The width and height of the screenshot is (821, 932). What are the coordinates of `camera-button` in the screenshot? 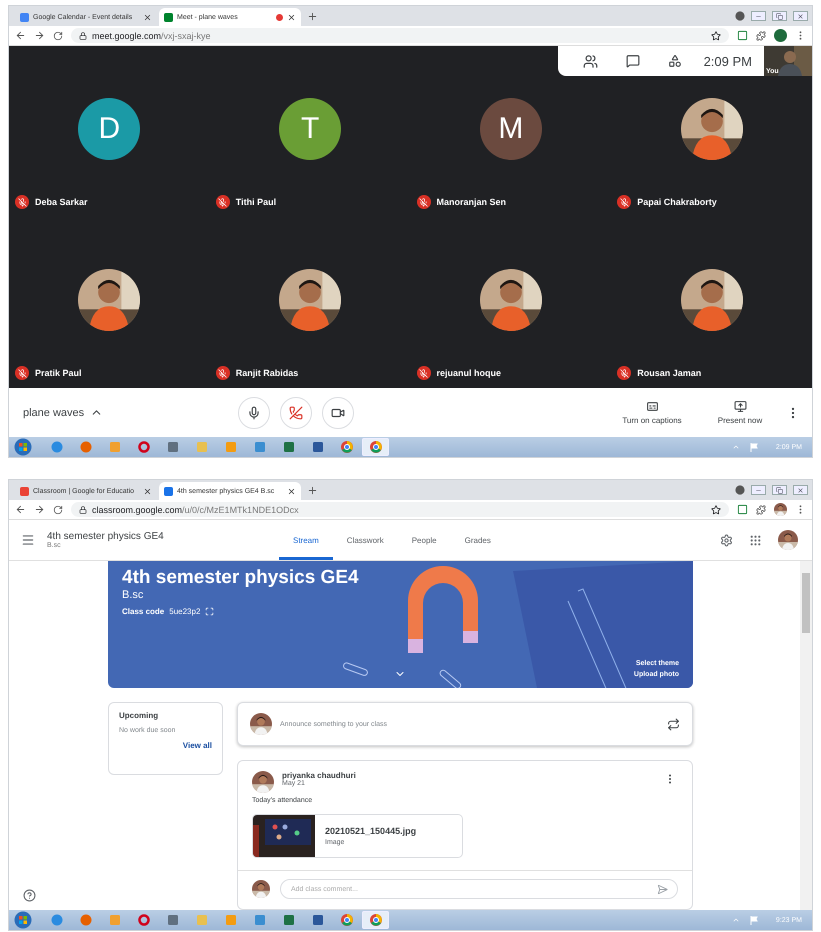 It's located at (338, 412).